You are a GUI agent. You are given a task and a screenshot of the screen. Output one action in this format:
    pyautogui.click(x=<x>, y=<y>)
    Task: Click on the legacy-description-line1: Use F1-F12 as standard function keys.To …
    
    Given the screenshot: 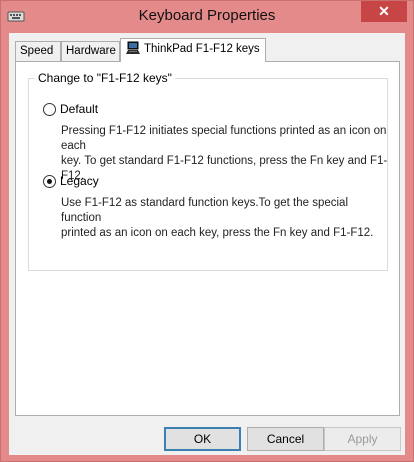 What is the action you would take?
    pyautogui.click(x=205, y=210)
    